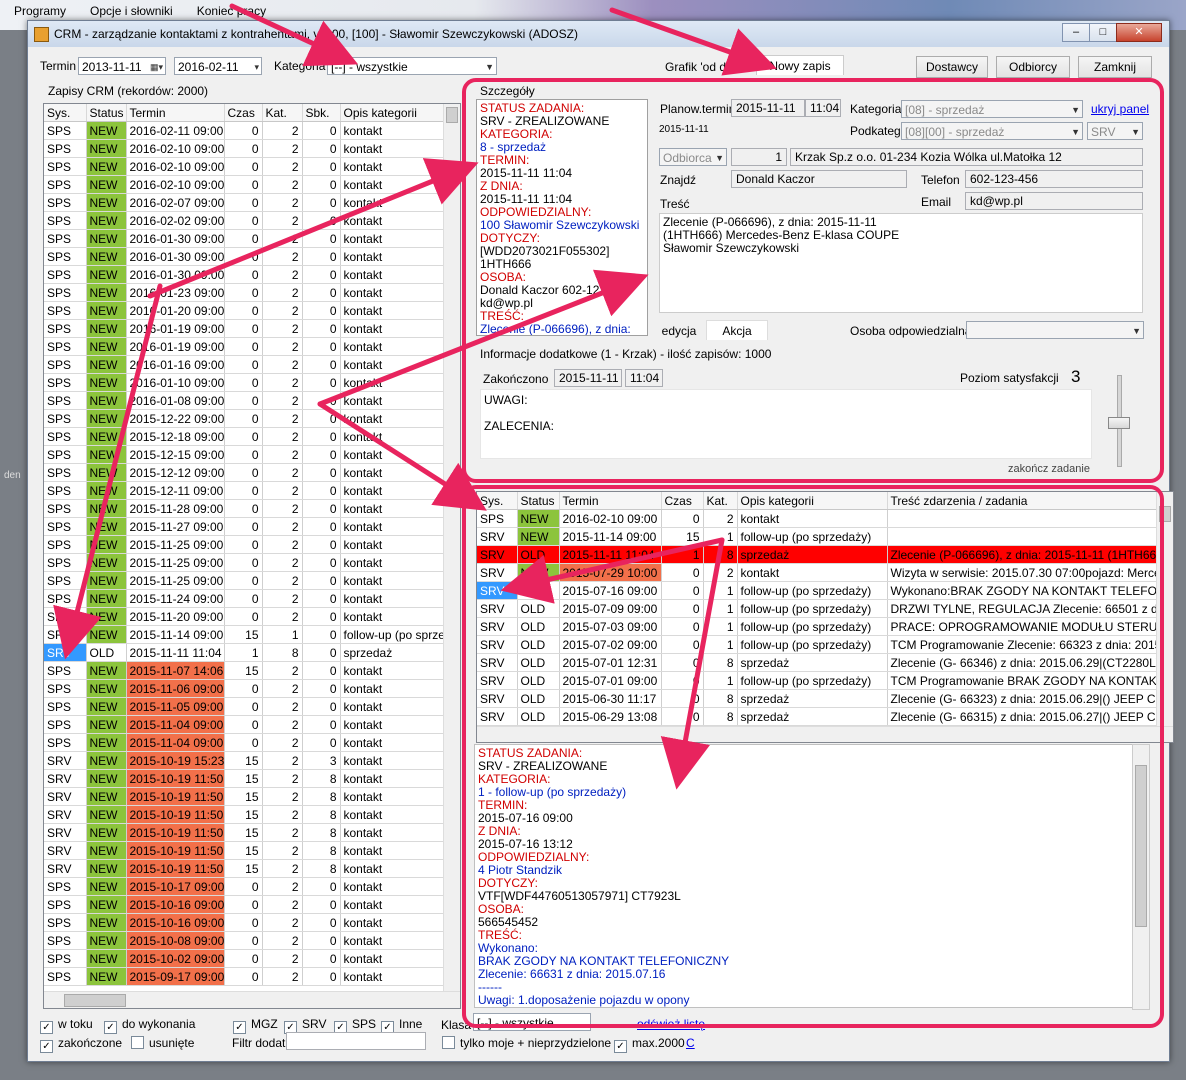 This screenshot has width=1186, height=1080. I want to click on arrow-to-tresc, so click(483, 338).